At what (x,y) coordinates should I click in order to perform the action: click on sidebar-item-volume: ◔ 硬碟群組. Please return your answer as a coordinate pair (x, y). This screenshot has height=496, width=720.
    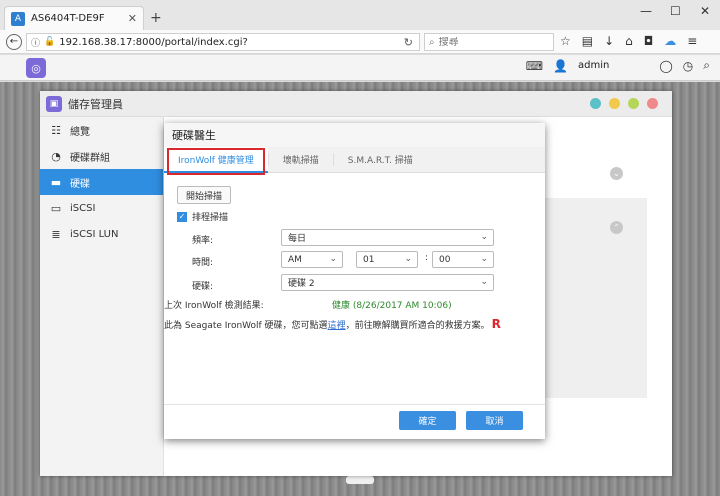
    Looking at the image, I should click on (101, 156).